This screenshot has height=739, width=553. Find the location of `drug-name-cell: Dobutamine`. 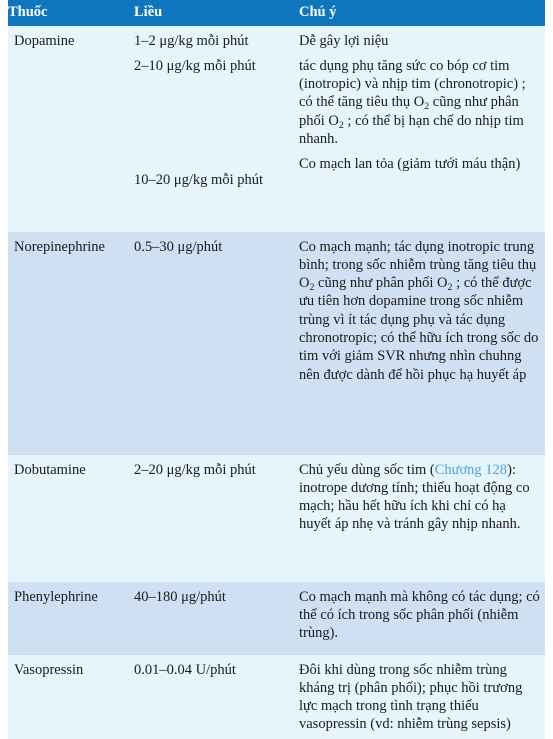

drug-name-cell: Dobutamine is located at coordinates (71, 518).